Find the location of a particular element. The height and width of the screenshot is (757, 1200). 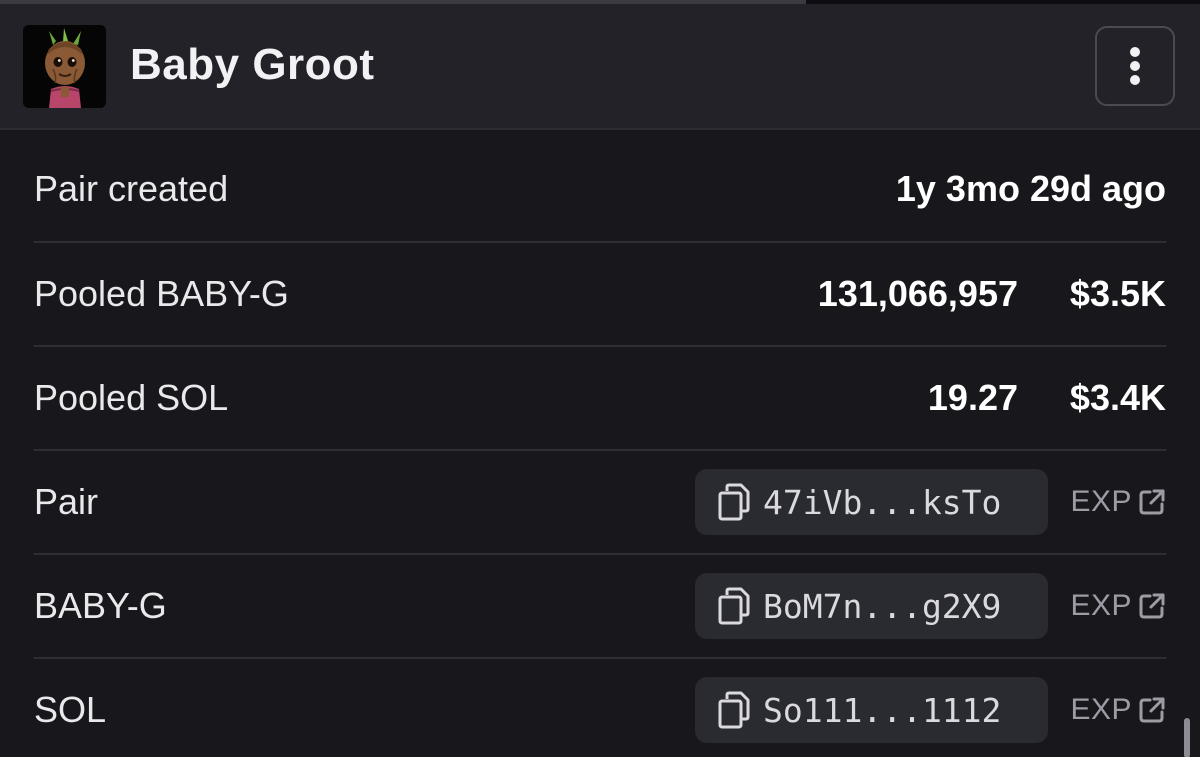

vertical-ellipsis-icon is located at coordinates (1135, 66).